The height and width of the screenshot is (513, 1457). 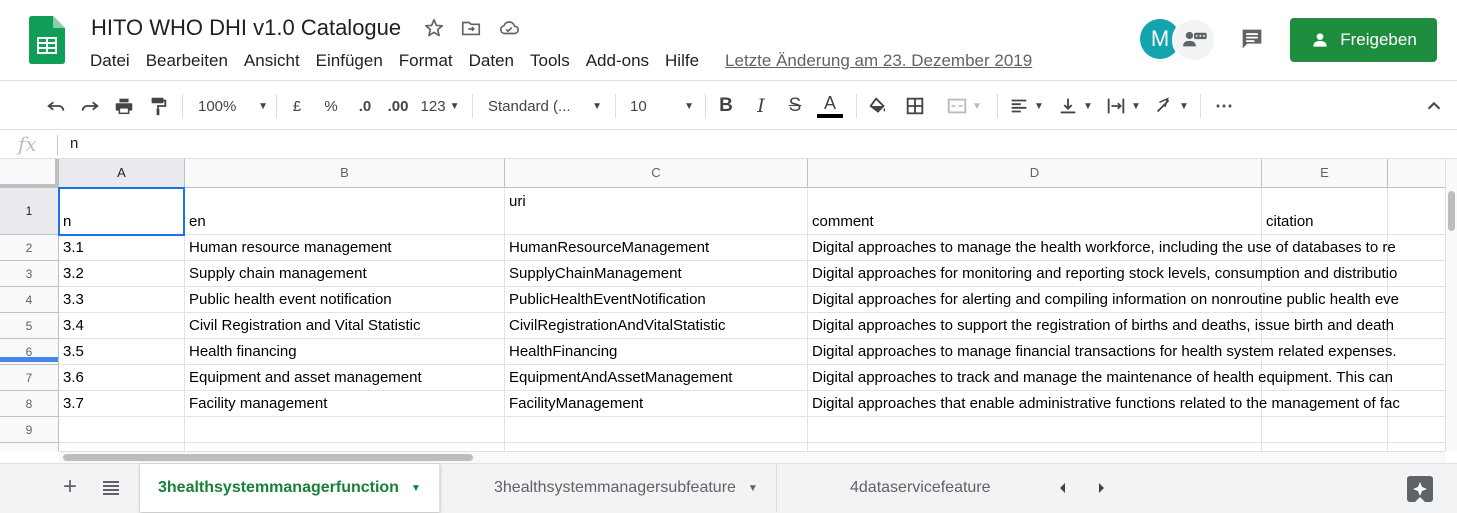 What do you see at coordinates (122, 378) in the screenshot?
I see `cell-a7: 3.6` at bounding box center [122, 378].